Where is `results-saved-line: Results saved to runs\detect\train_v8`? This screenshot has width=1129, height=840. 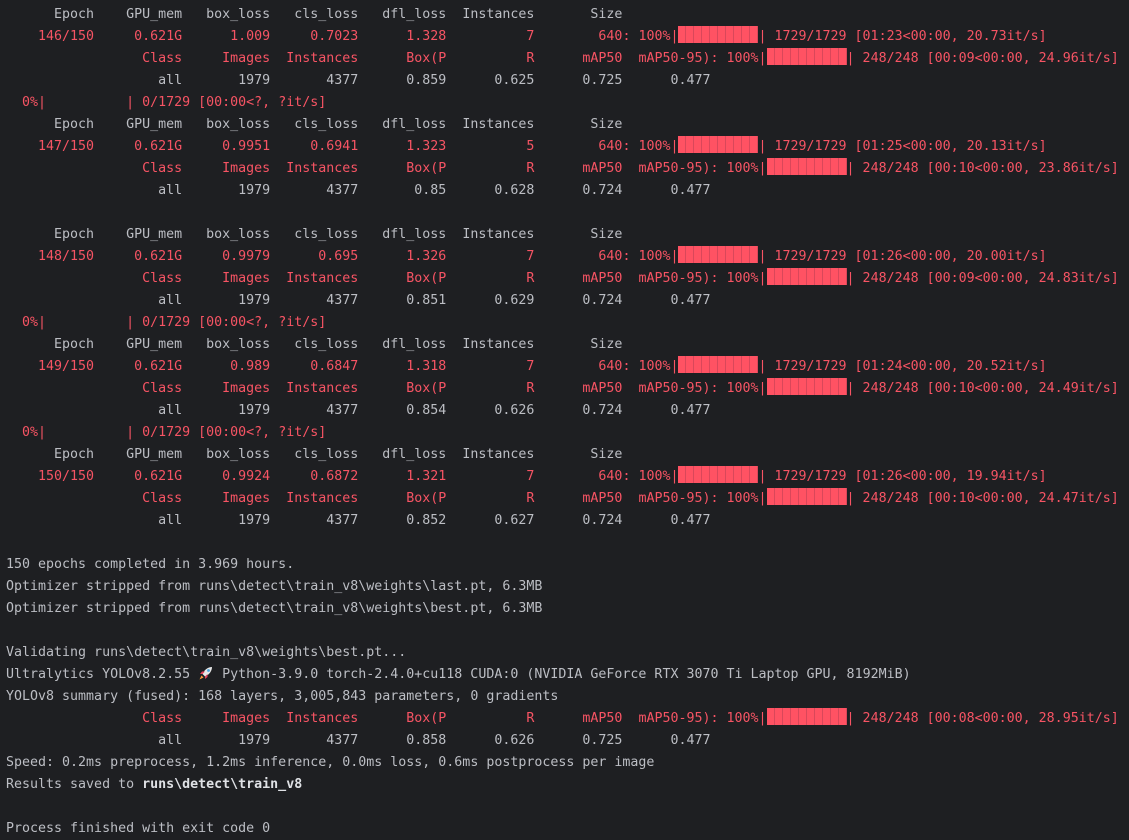 results-saved-line: Results saved to runs\detect\train_v8 is located at coordinates (562, 785).